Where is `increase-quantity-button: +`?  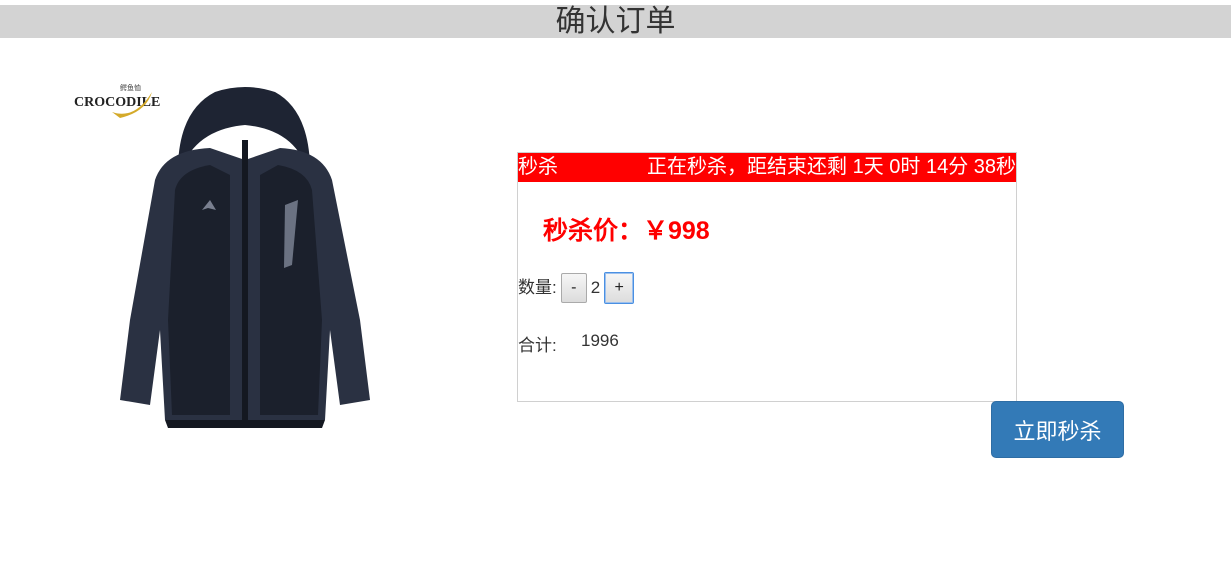
increase-quantity-button: + is located at coordinates (619, 288).